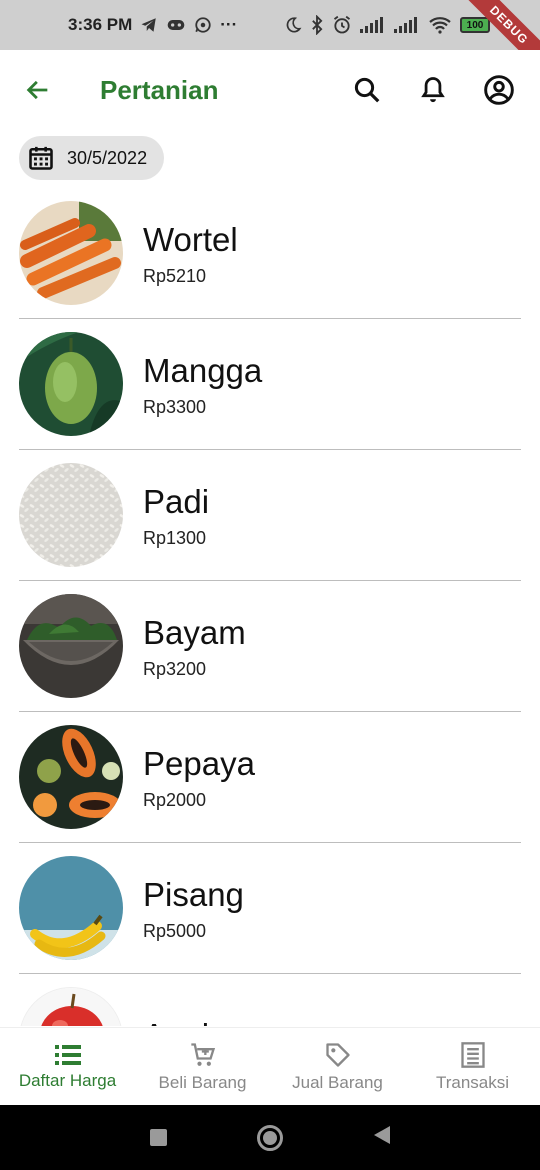  Describe the element at coordinates (387, 25) in the screenshot. I see `system-icons: 100` at that location.